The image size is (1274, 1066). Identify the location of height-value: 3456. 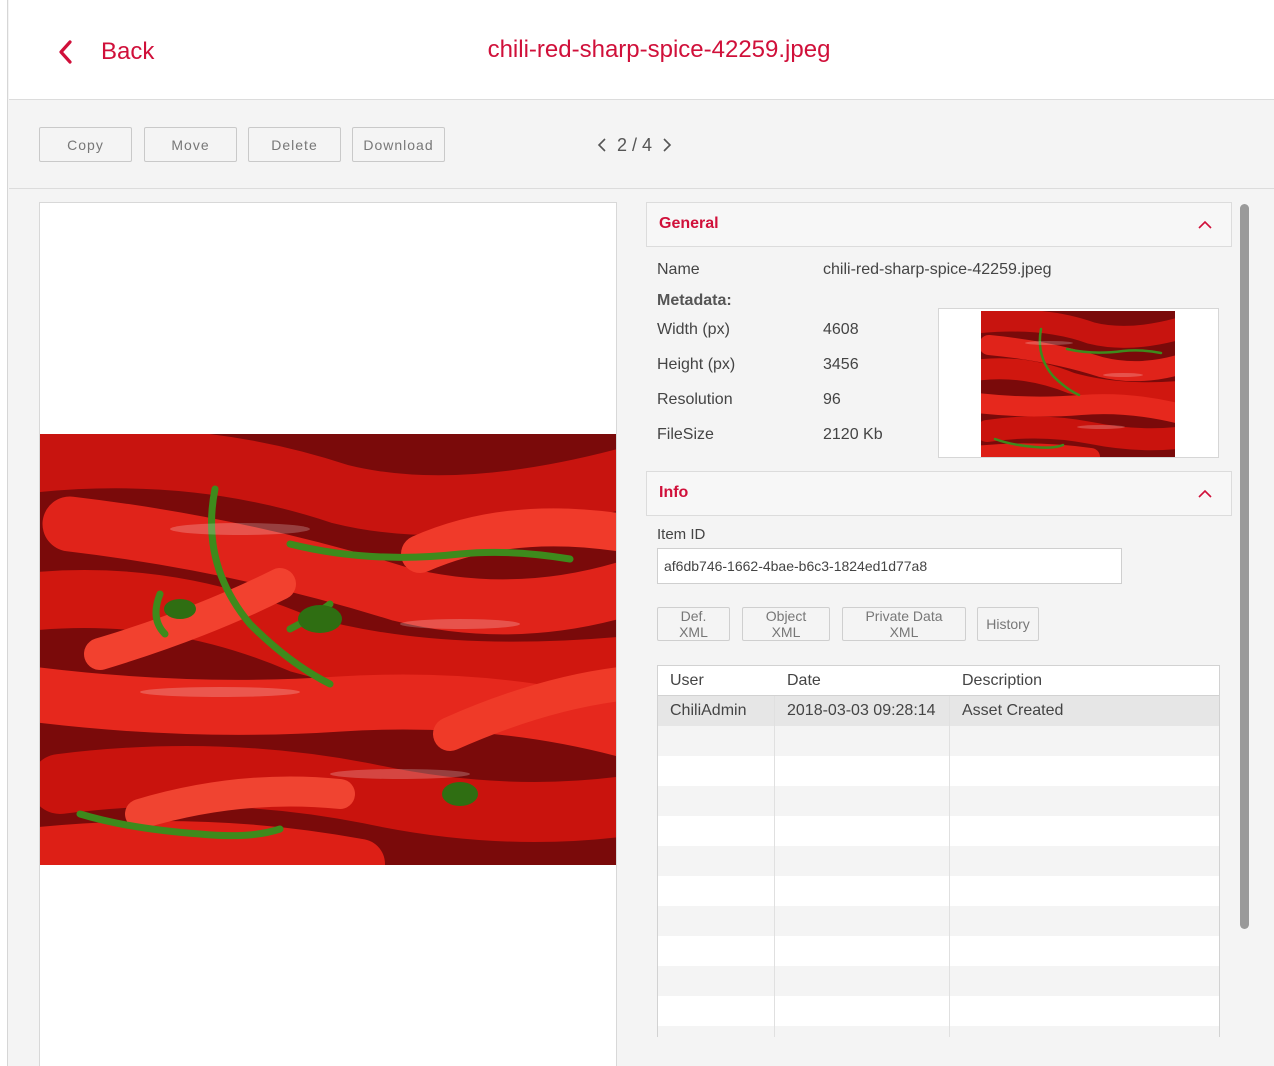
(841, 364).